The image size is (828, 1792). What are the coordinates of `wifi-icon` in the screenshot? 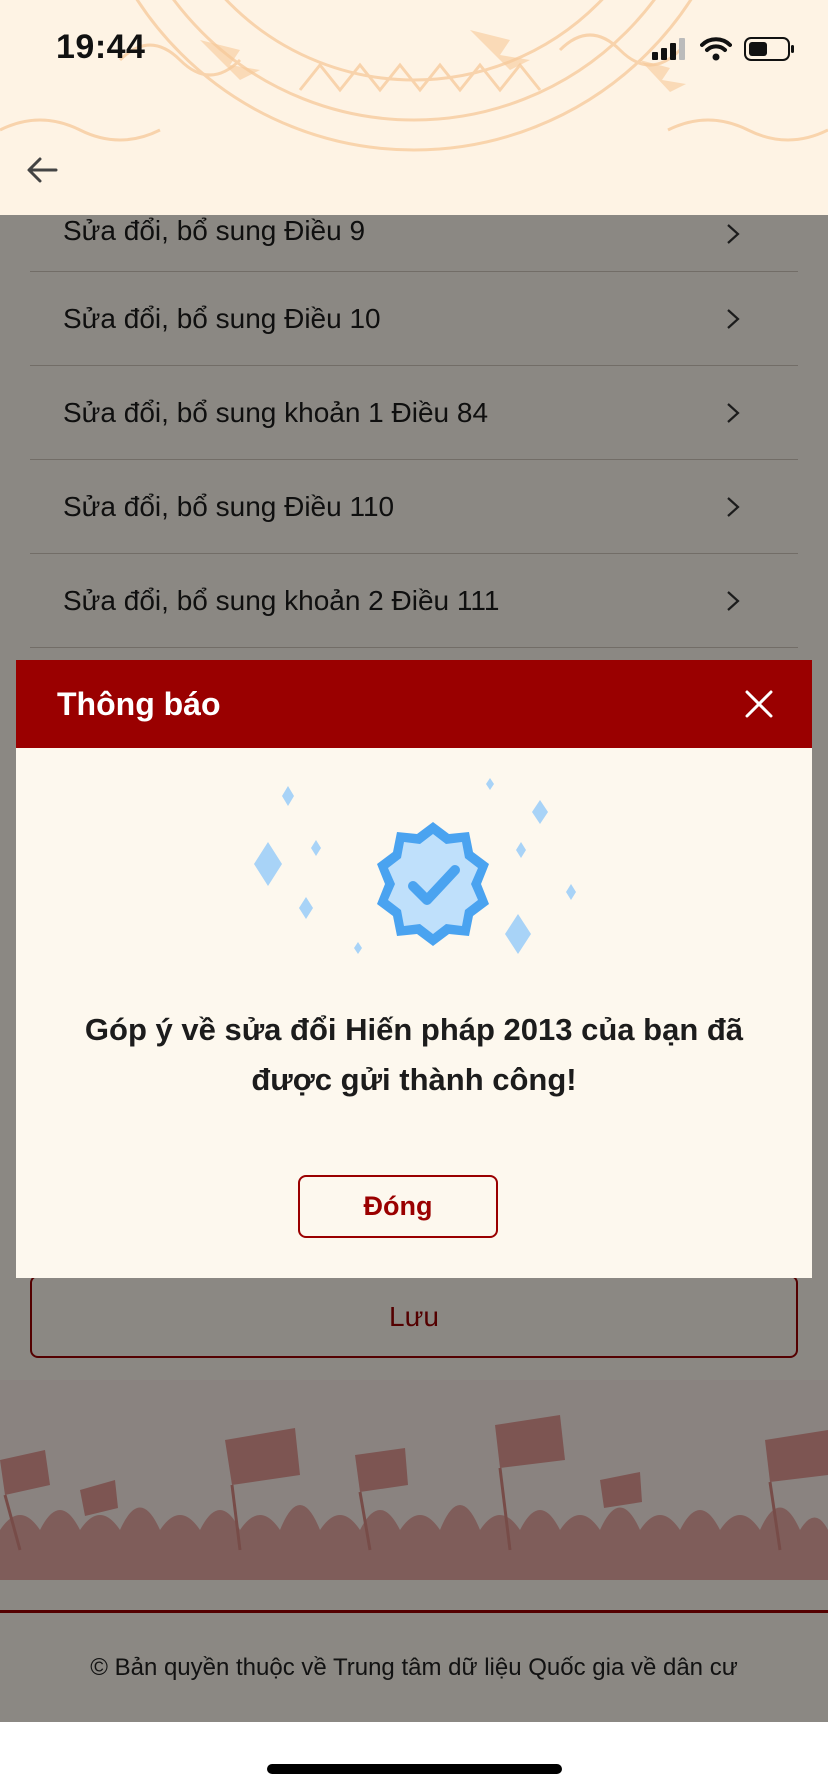 It's located at (716, 49).